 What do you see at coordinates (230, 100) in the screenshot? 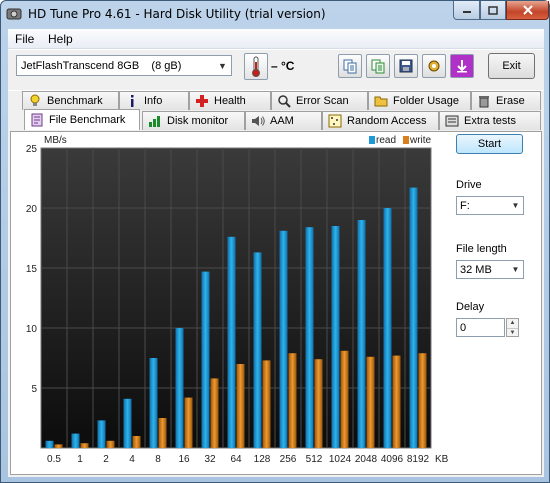
I see `tab-health: Health` at bounding box center [230, 100].